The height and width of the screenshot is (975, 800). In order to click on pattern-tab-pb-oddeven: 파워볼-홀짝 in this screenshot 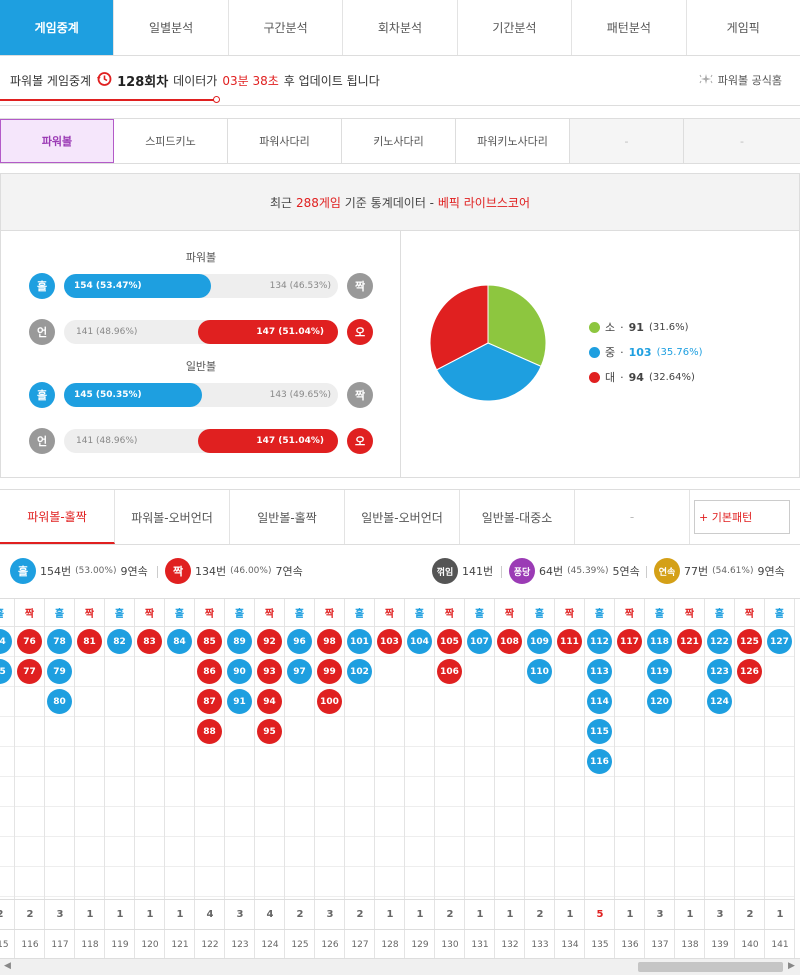, I will do `click(57, 517)`.